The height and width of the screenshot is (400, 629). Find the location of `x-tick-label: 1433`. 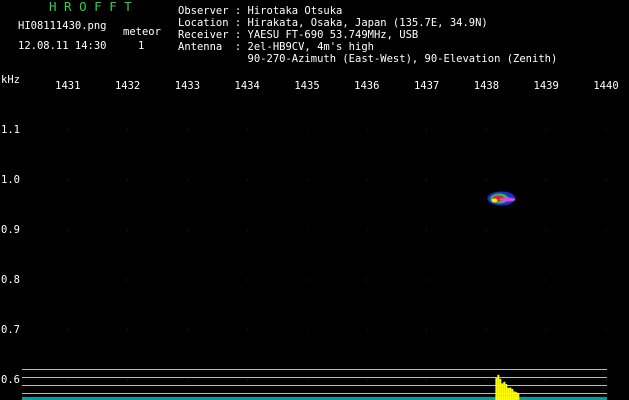

x-tick-label: 1433 is located at coordinates (187, 86).